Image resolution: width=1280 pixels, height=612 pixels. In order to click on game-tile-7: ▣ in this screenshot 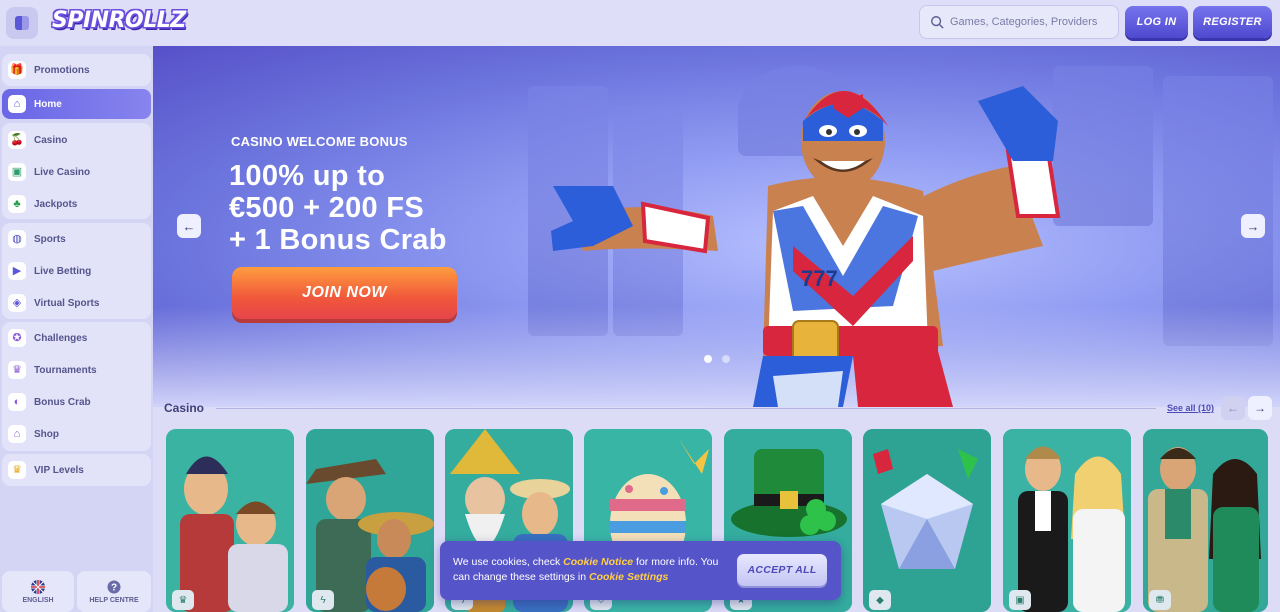, I will do `click(1067, 520)`.